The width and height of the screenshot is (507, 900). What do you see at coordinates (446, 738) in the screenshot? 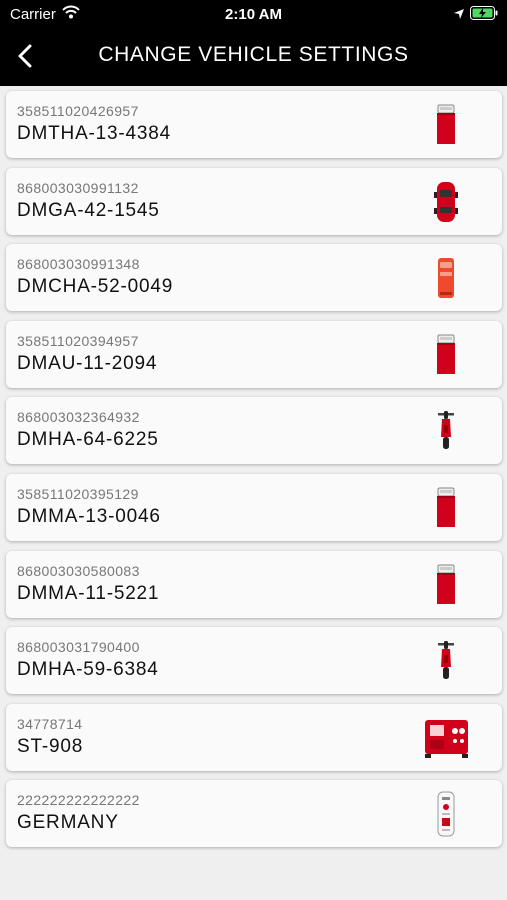
I see `generator-icon` at bounding box center [446, 738].